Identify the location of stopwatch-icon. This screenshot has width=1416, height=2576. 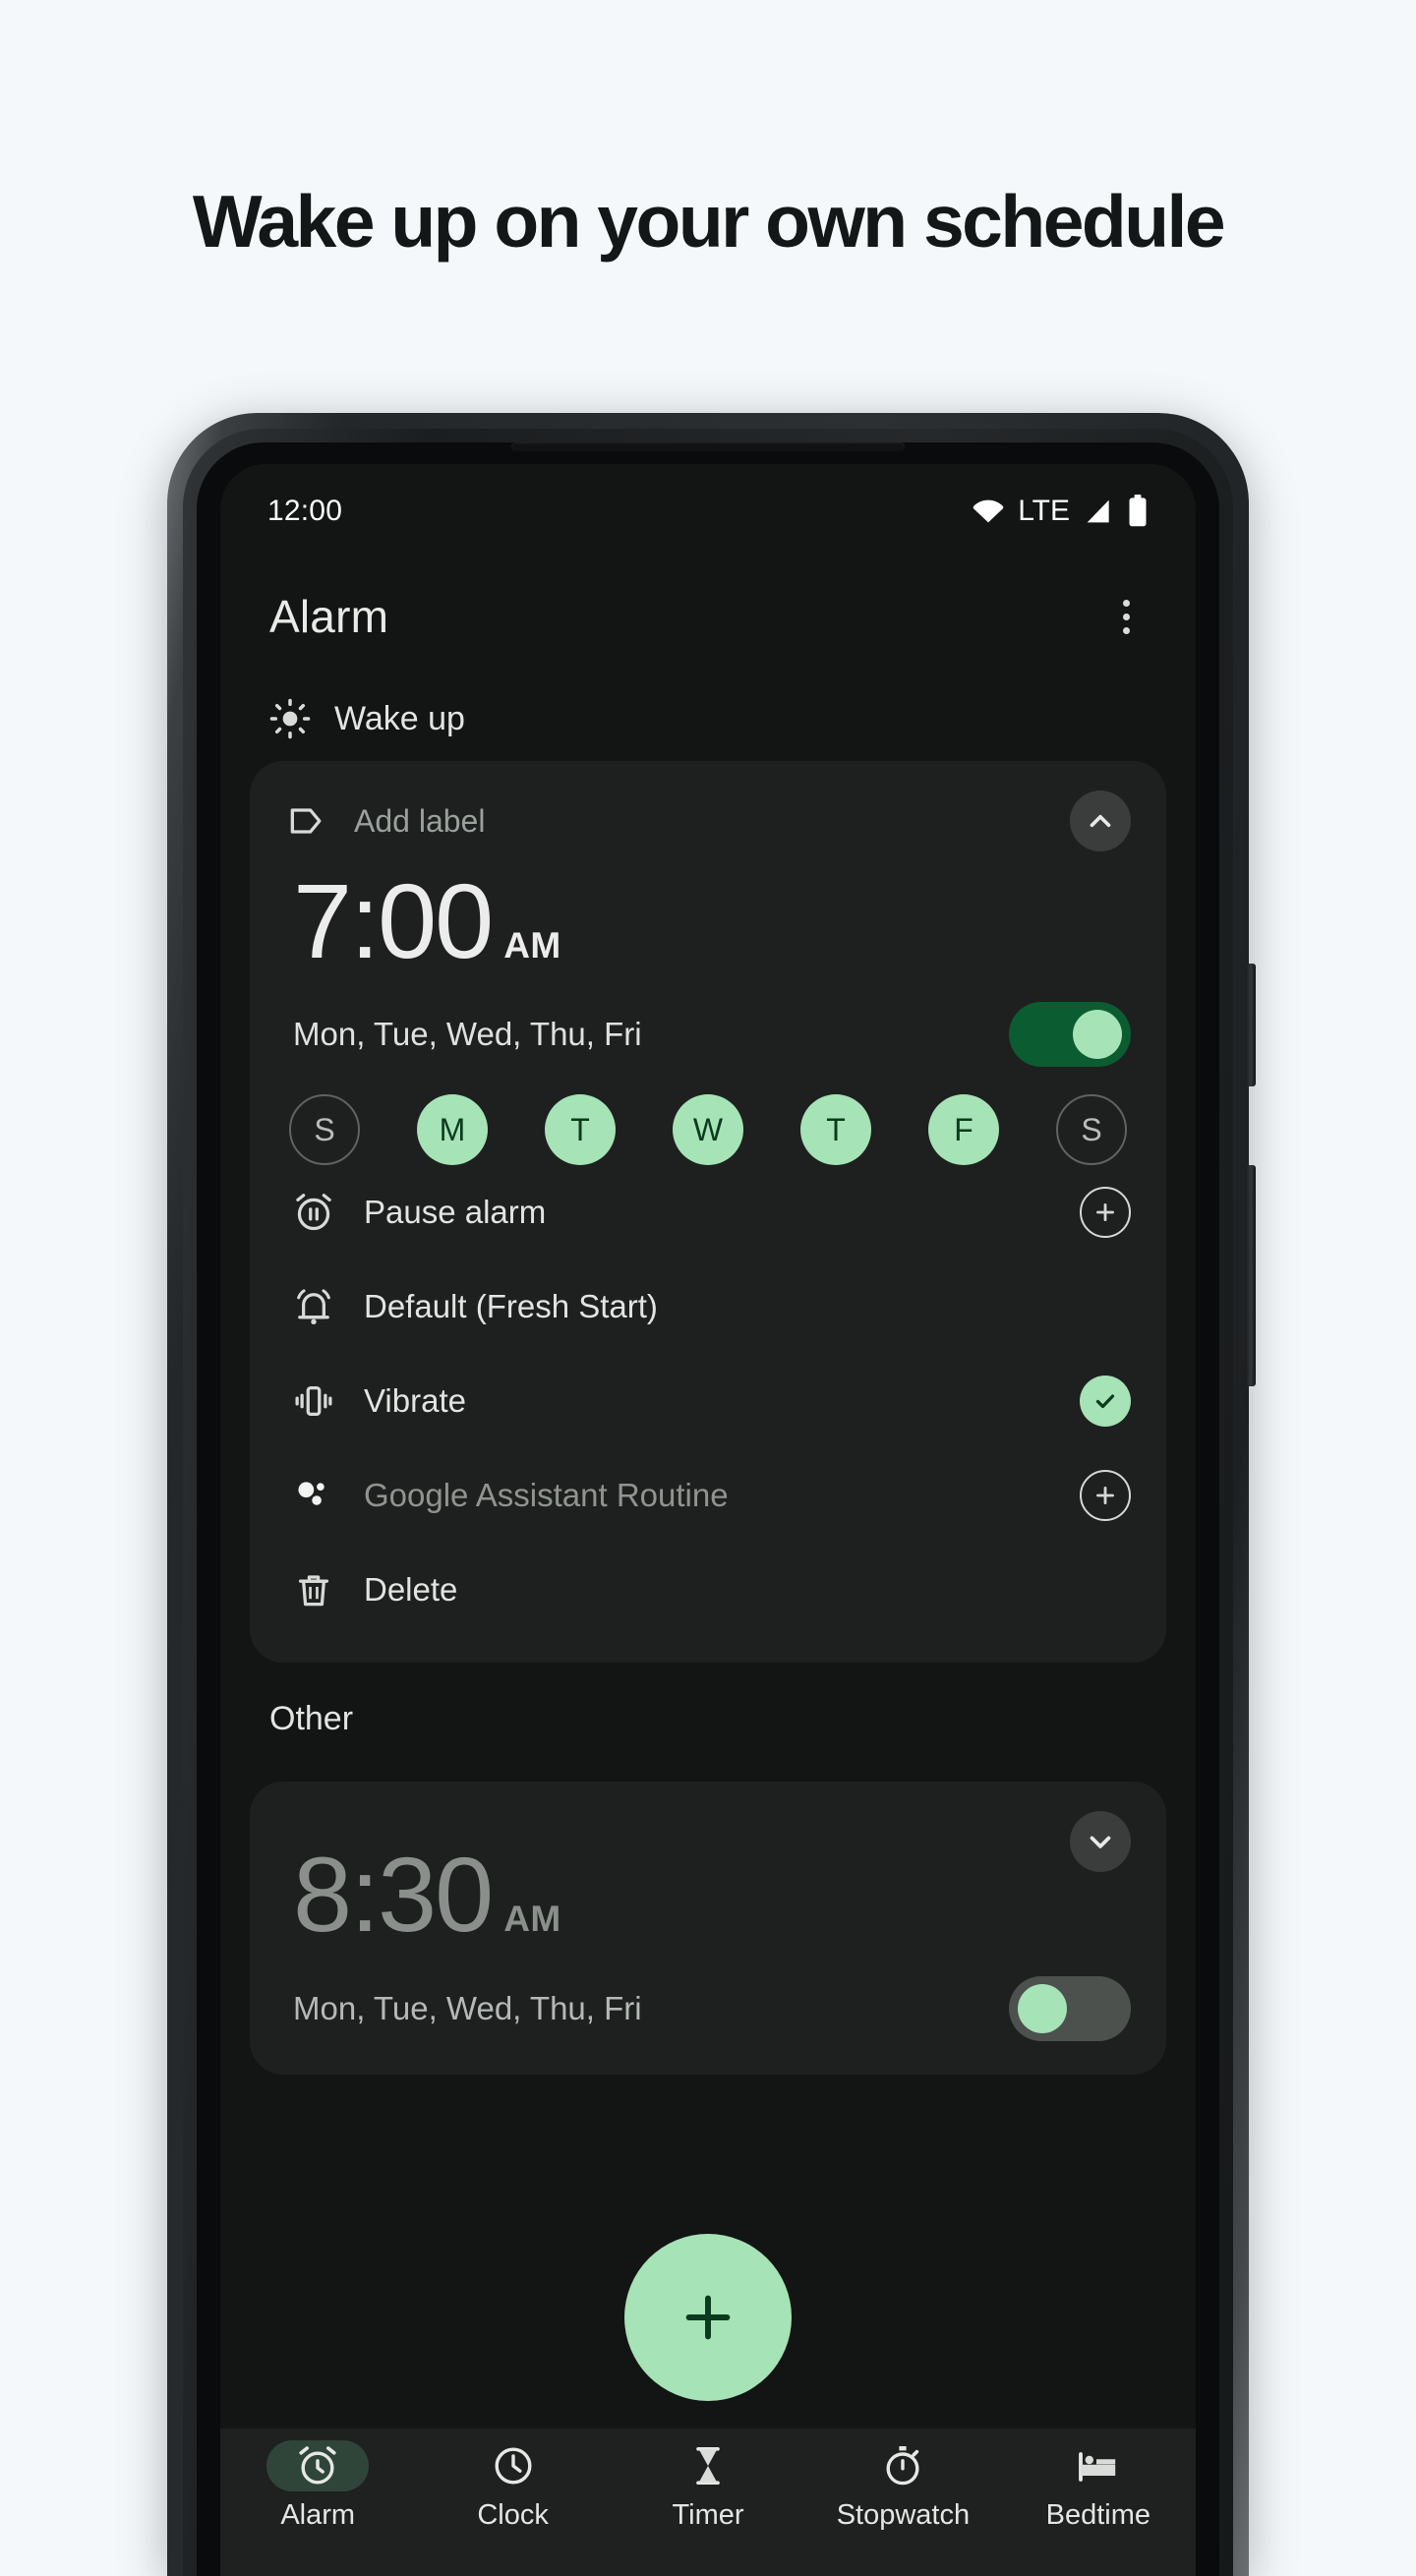
(902, 2466).